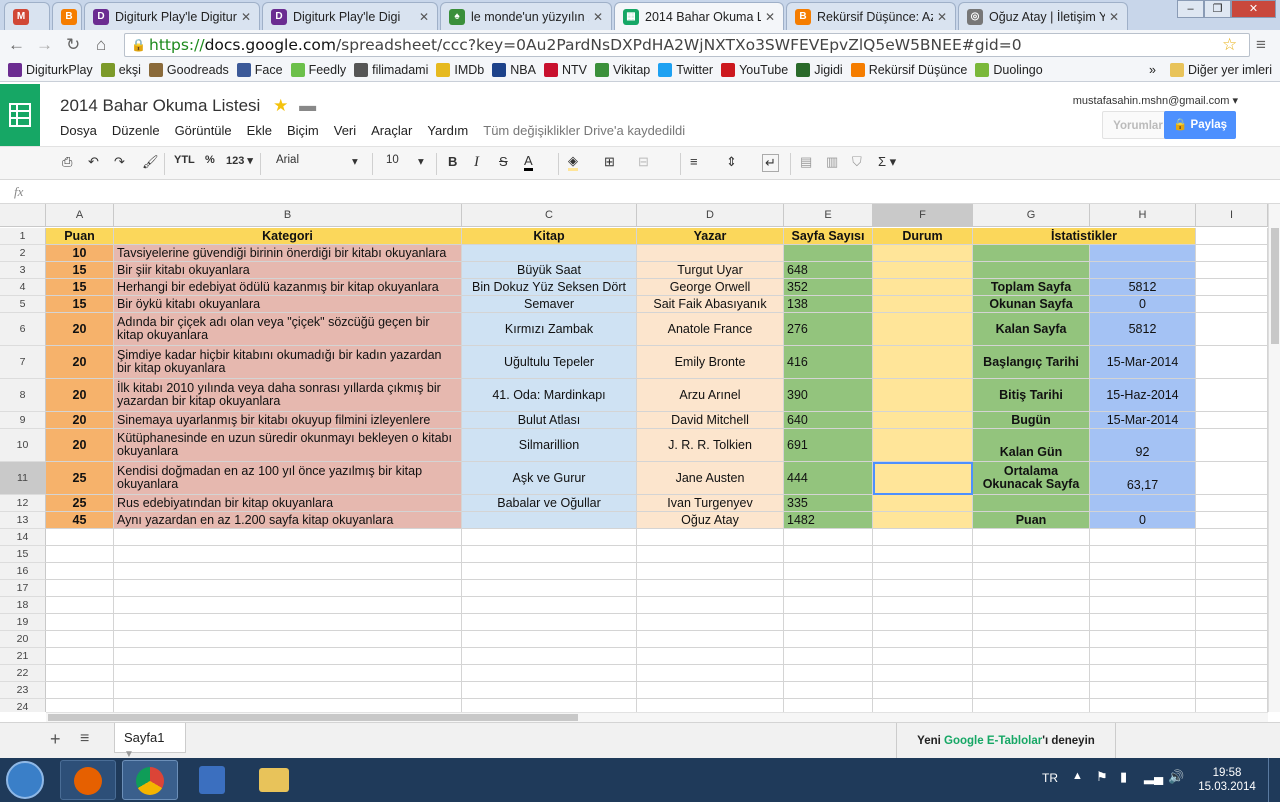 The width and height of the screenshot is (1280, 802). Describe the element at coordinates (80, 395) in the screenshot. I see `cell: 20` at that location.